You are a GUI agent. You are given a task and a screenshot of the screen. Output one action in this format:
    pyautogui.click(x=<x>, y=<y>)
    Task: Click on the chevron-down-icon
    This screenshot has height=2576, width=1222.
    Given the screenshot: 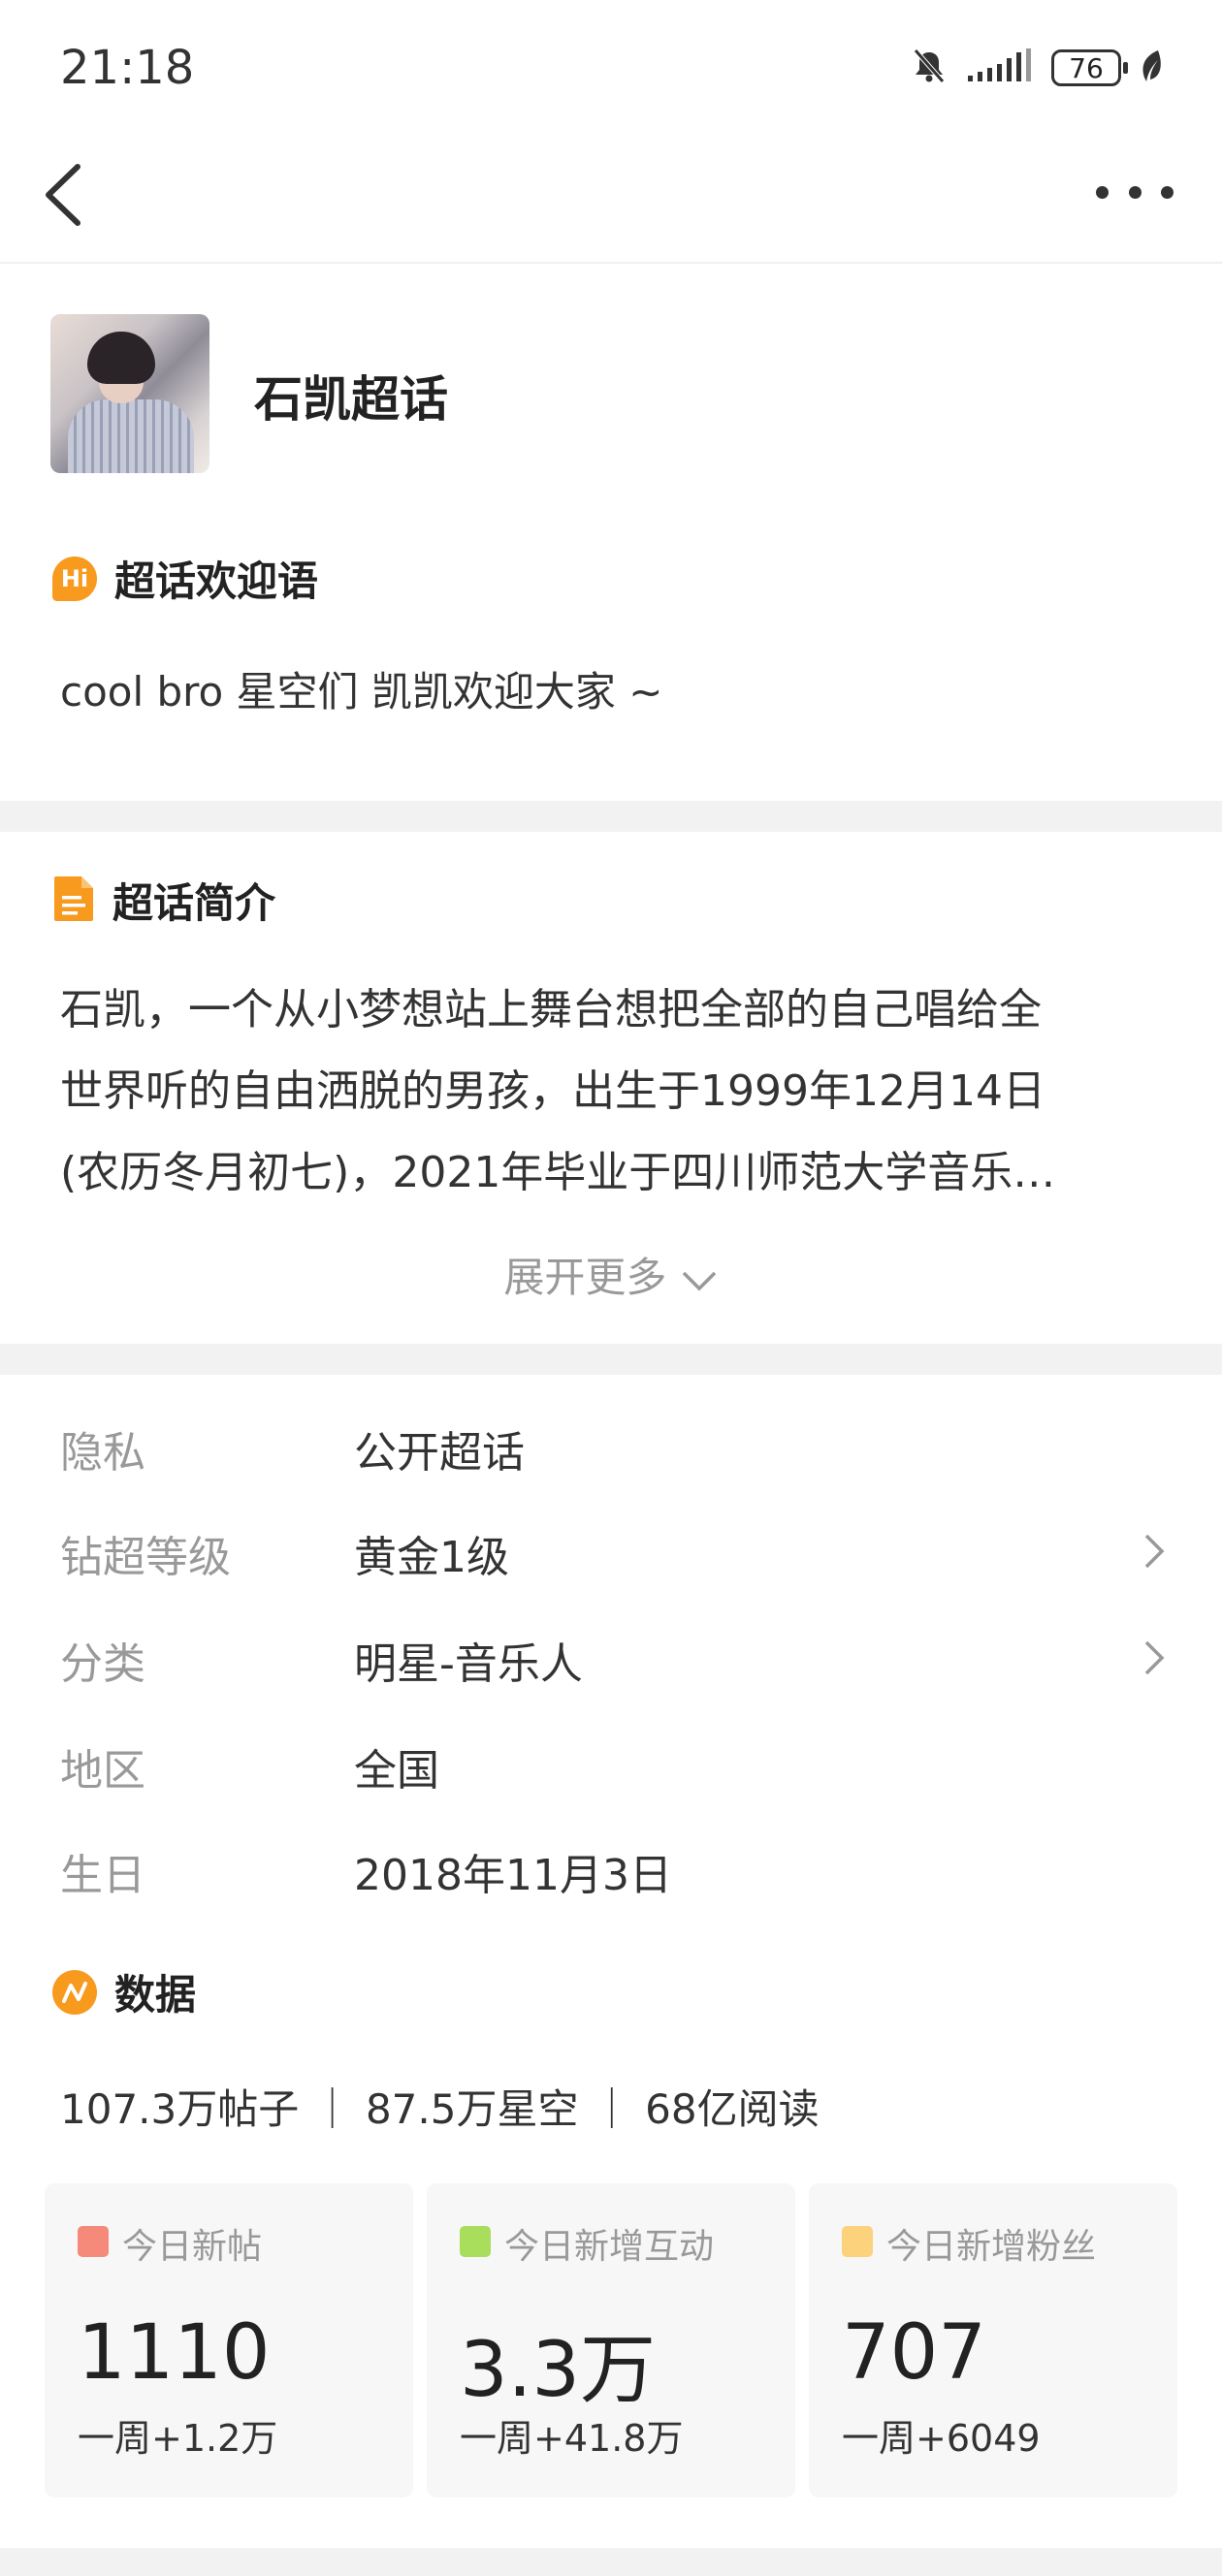 What is the action you would take?
    pyautogui.click(x=699, y=1281)
    